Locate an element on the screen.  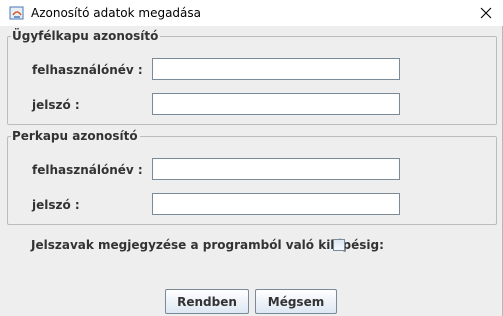
window-title: Azonosító adatok megadása is located at coordinates (116, 13).